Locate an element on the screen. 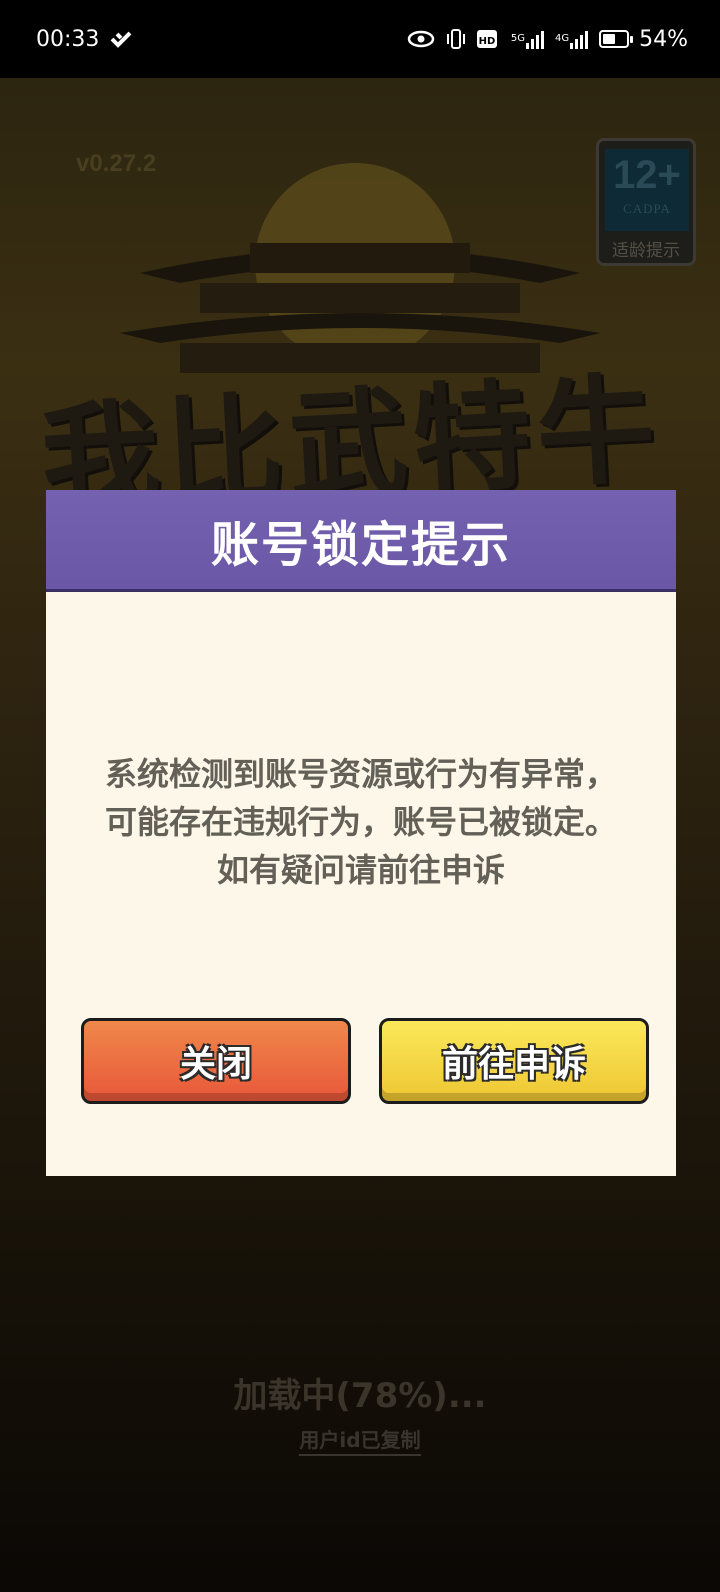 This screenshot has height=1592, width=720. status-left: 00:33 is located at coordinates (84, 39).